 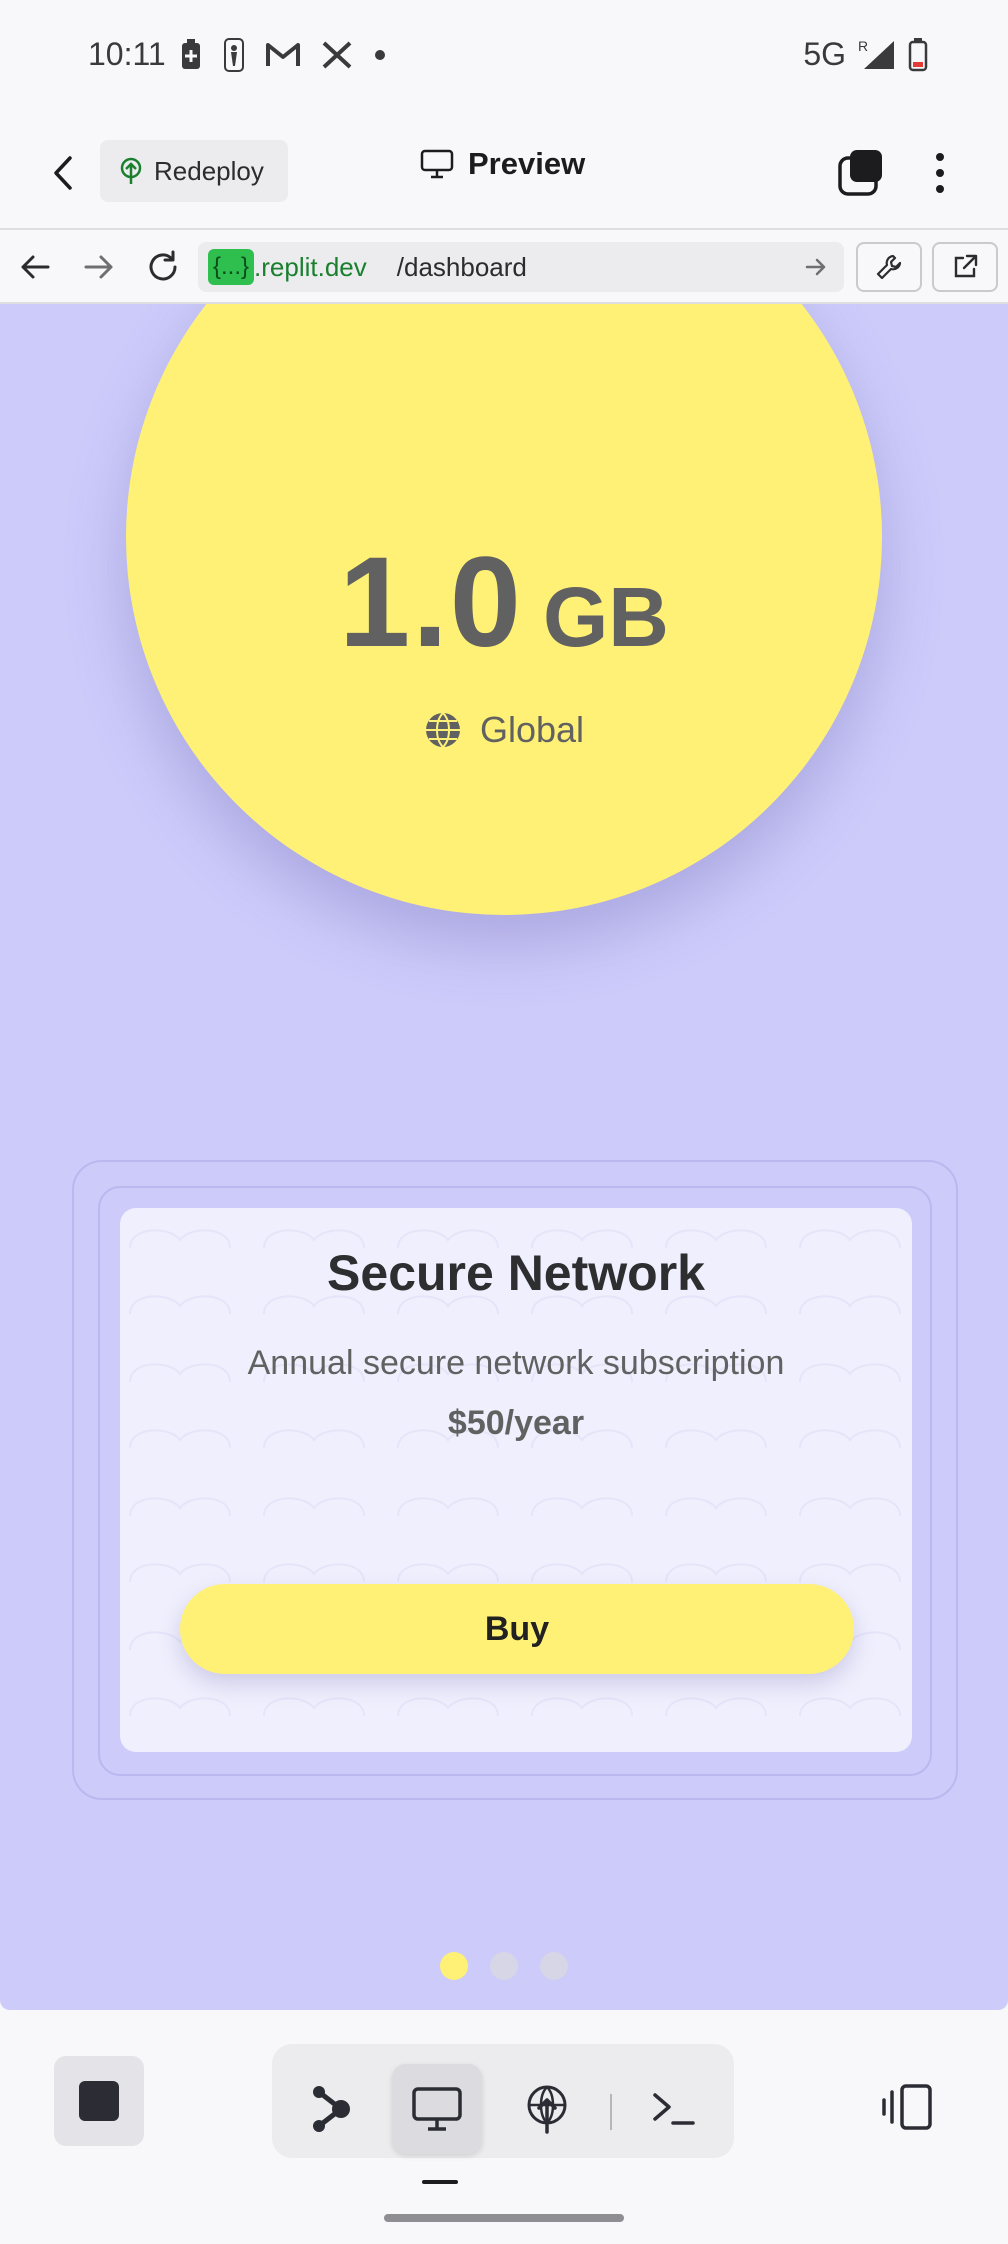 I want to click on preview-title-label: Preview, so click(x=527, y=163).